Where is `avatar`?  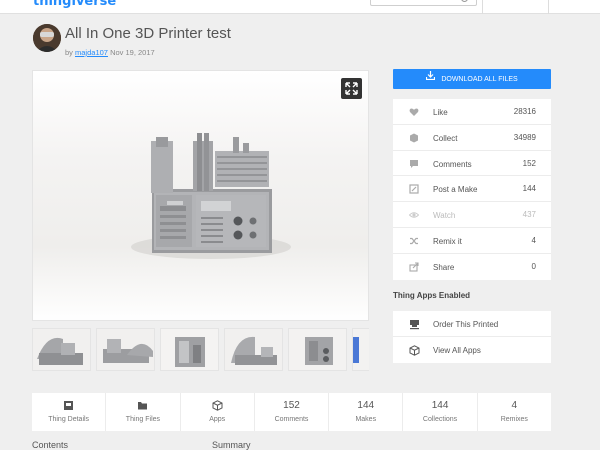 avatar is located at coordinates (47, 38).